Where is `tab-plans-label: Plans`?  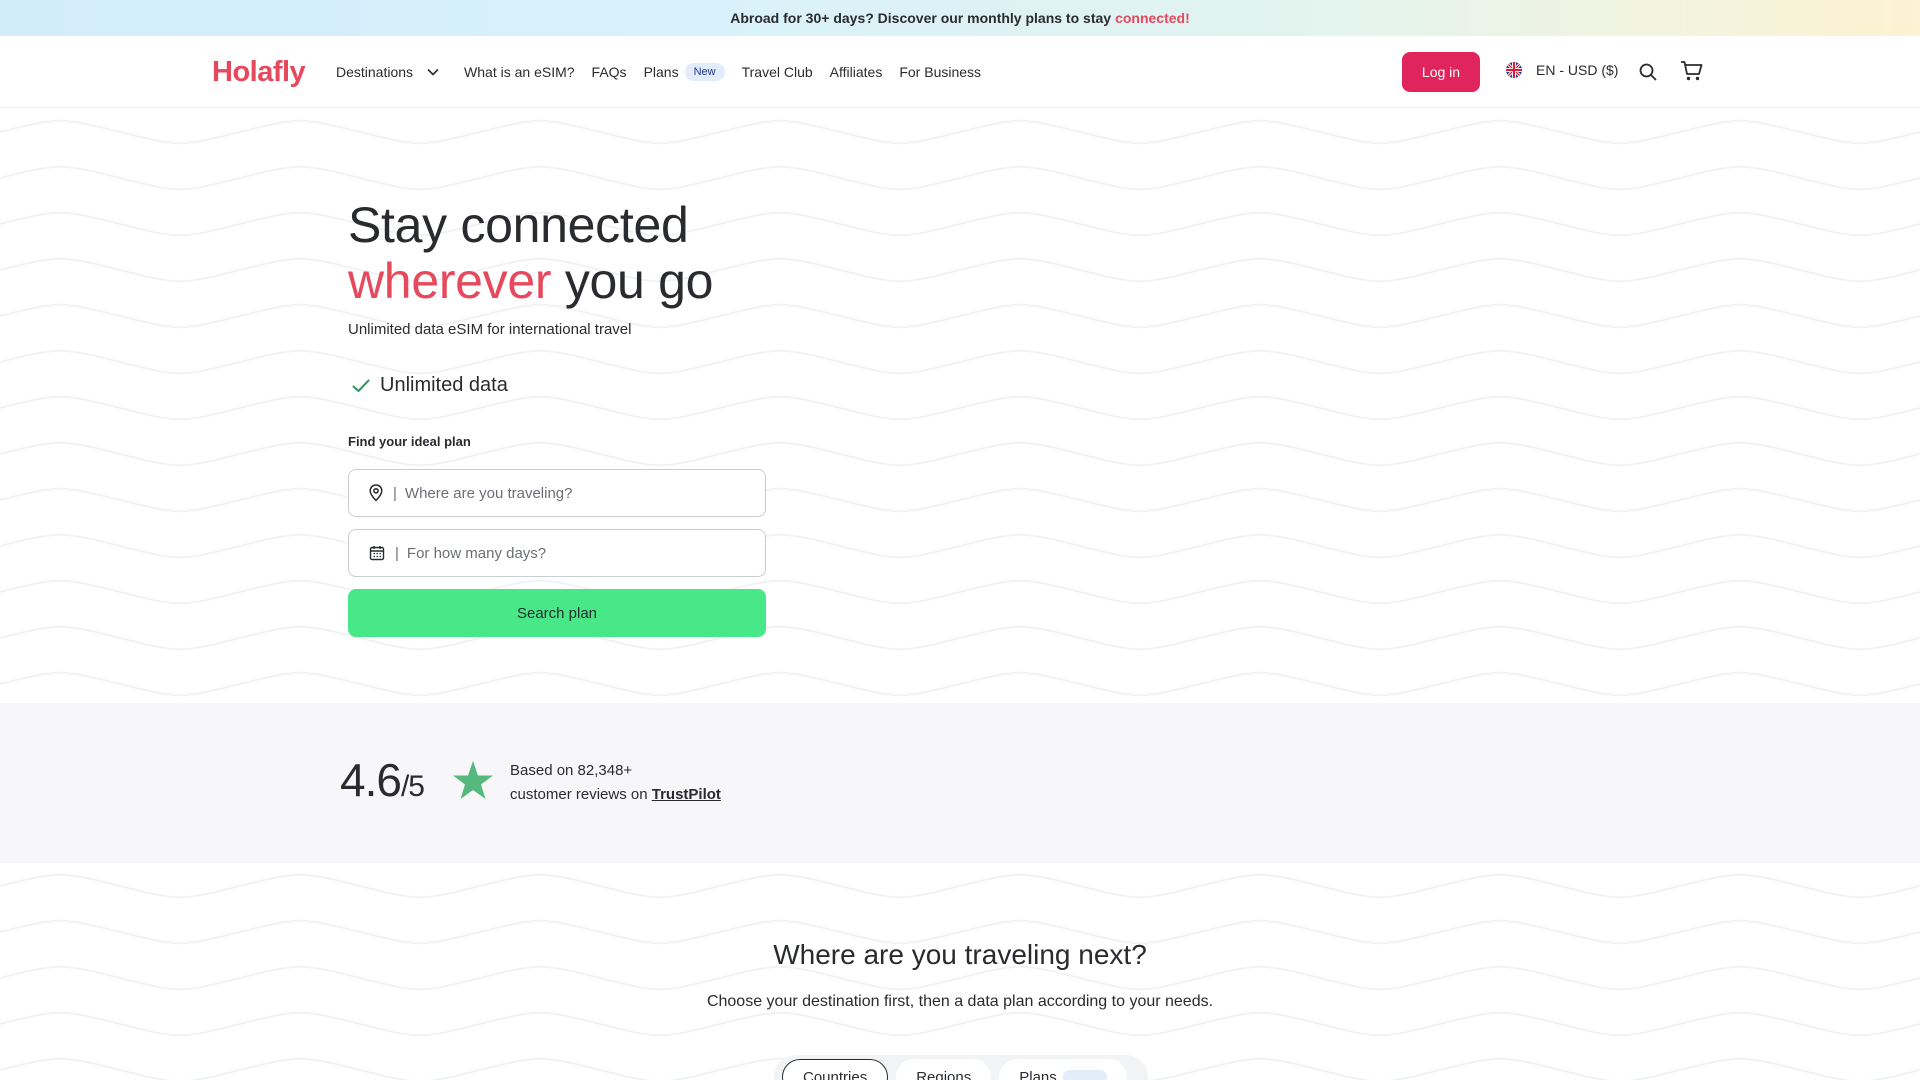
tab-plans-label: Plans is located at coordinates (1038, 1074).